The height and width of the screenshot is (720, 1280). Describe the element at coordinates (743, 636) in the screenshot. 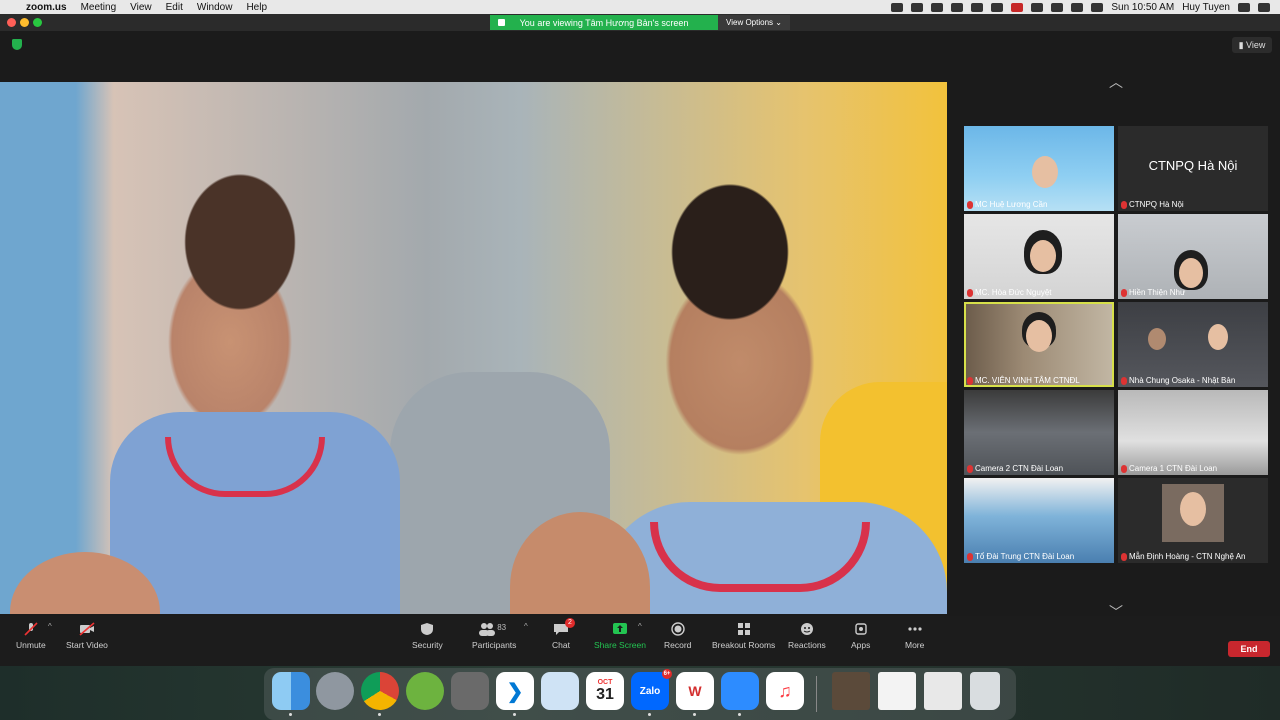

I see `breakout-rooms-button: Breakout Rooms` at that location.